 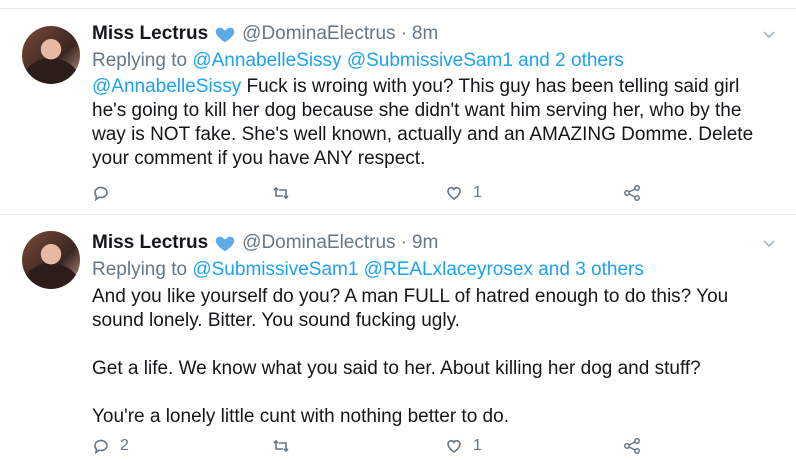 I want to click on mention-link: @AnnabelleSissy, so click(x=166, y=86).